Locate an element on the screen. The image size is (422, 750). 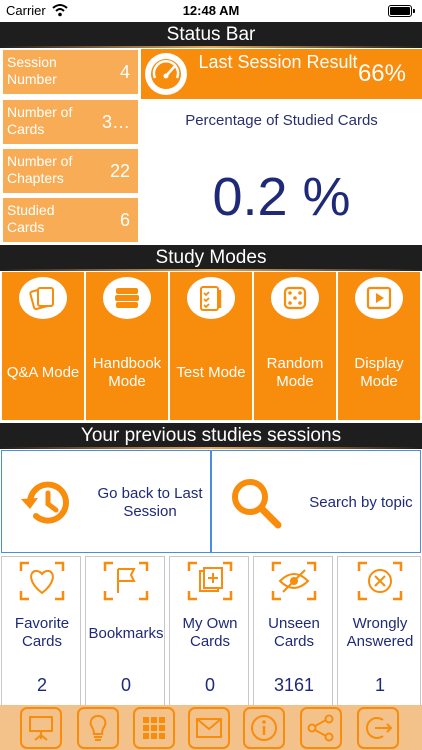
stat-label: Session Number is located at coordinates (32, 70).